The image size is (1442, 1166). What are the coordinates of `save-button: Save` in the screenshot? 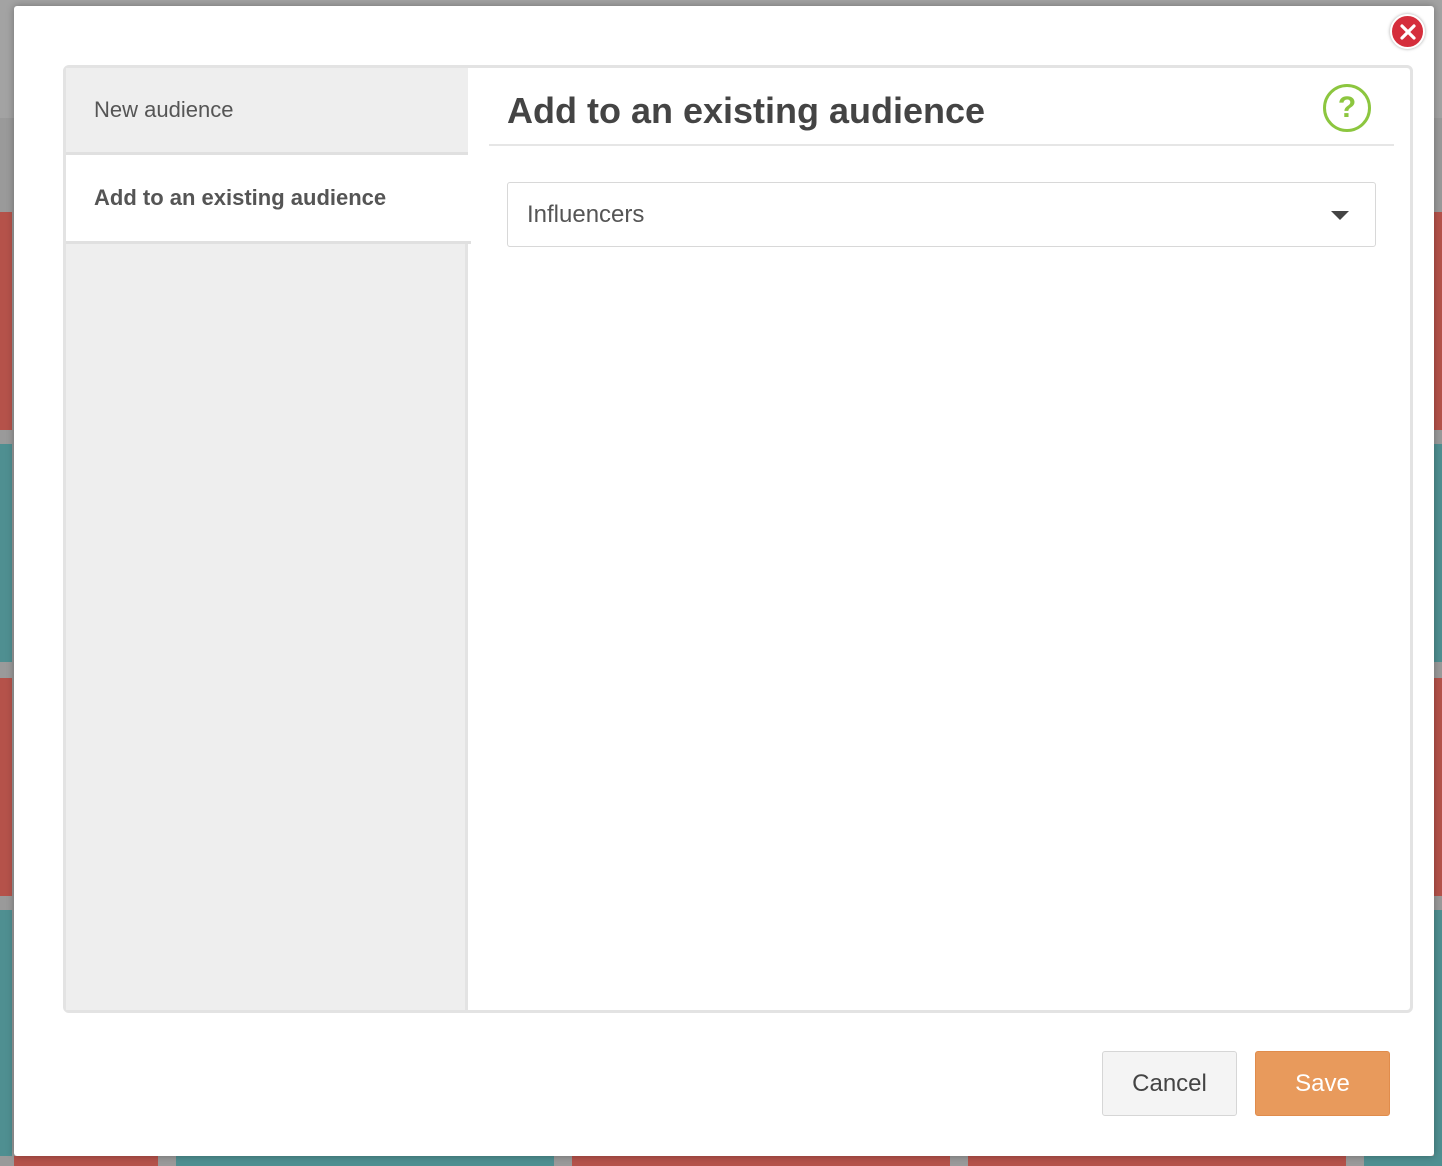 It's located at (1322, 1083).